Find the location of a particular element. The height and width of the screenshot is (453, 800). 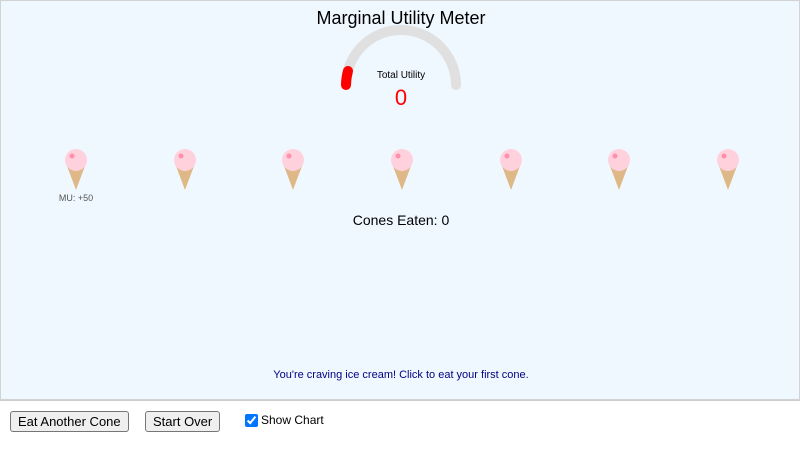

marginal-utility-label: MU: +50 is located at coordinates (76, 198).